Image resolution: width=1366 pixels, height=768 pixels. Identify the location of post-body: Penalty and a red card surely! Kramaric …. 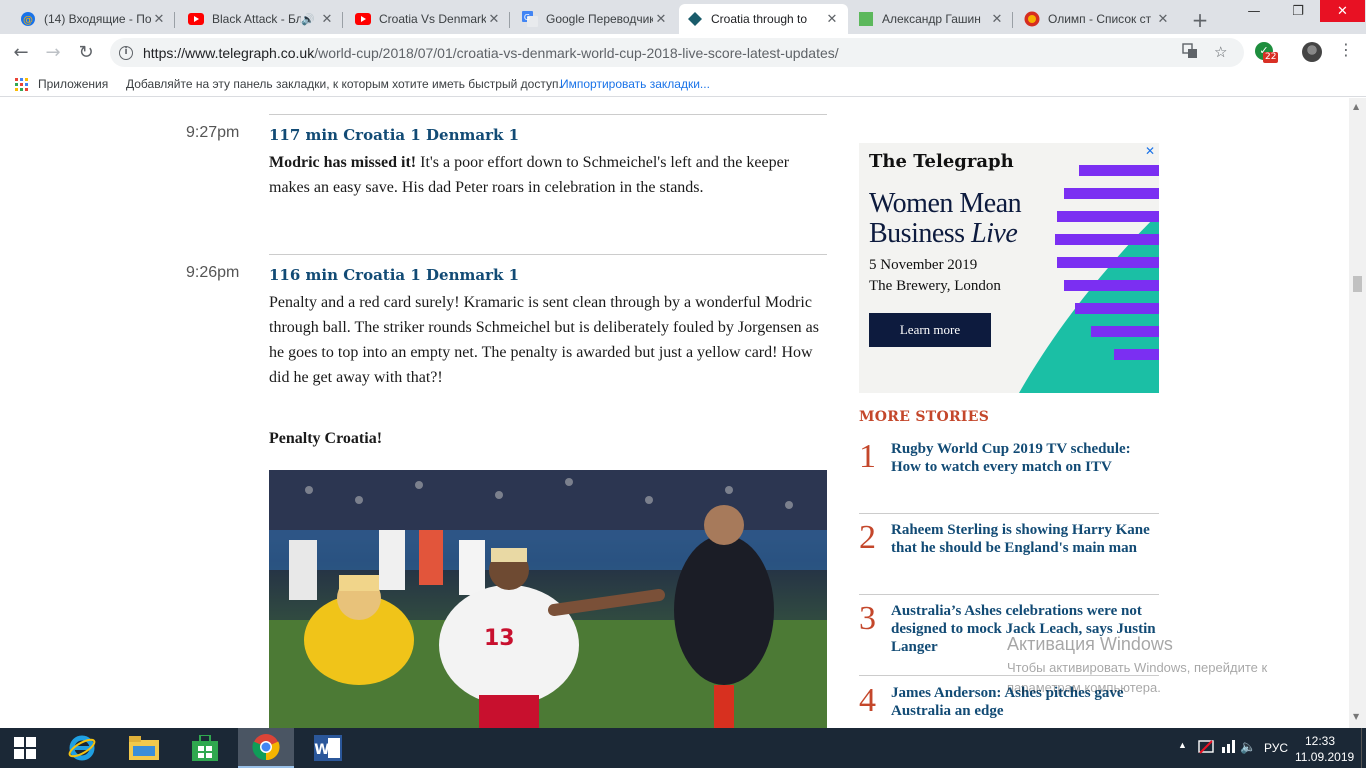
(548, 340).